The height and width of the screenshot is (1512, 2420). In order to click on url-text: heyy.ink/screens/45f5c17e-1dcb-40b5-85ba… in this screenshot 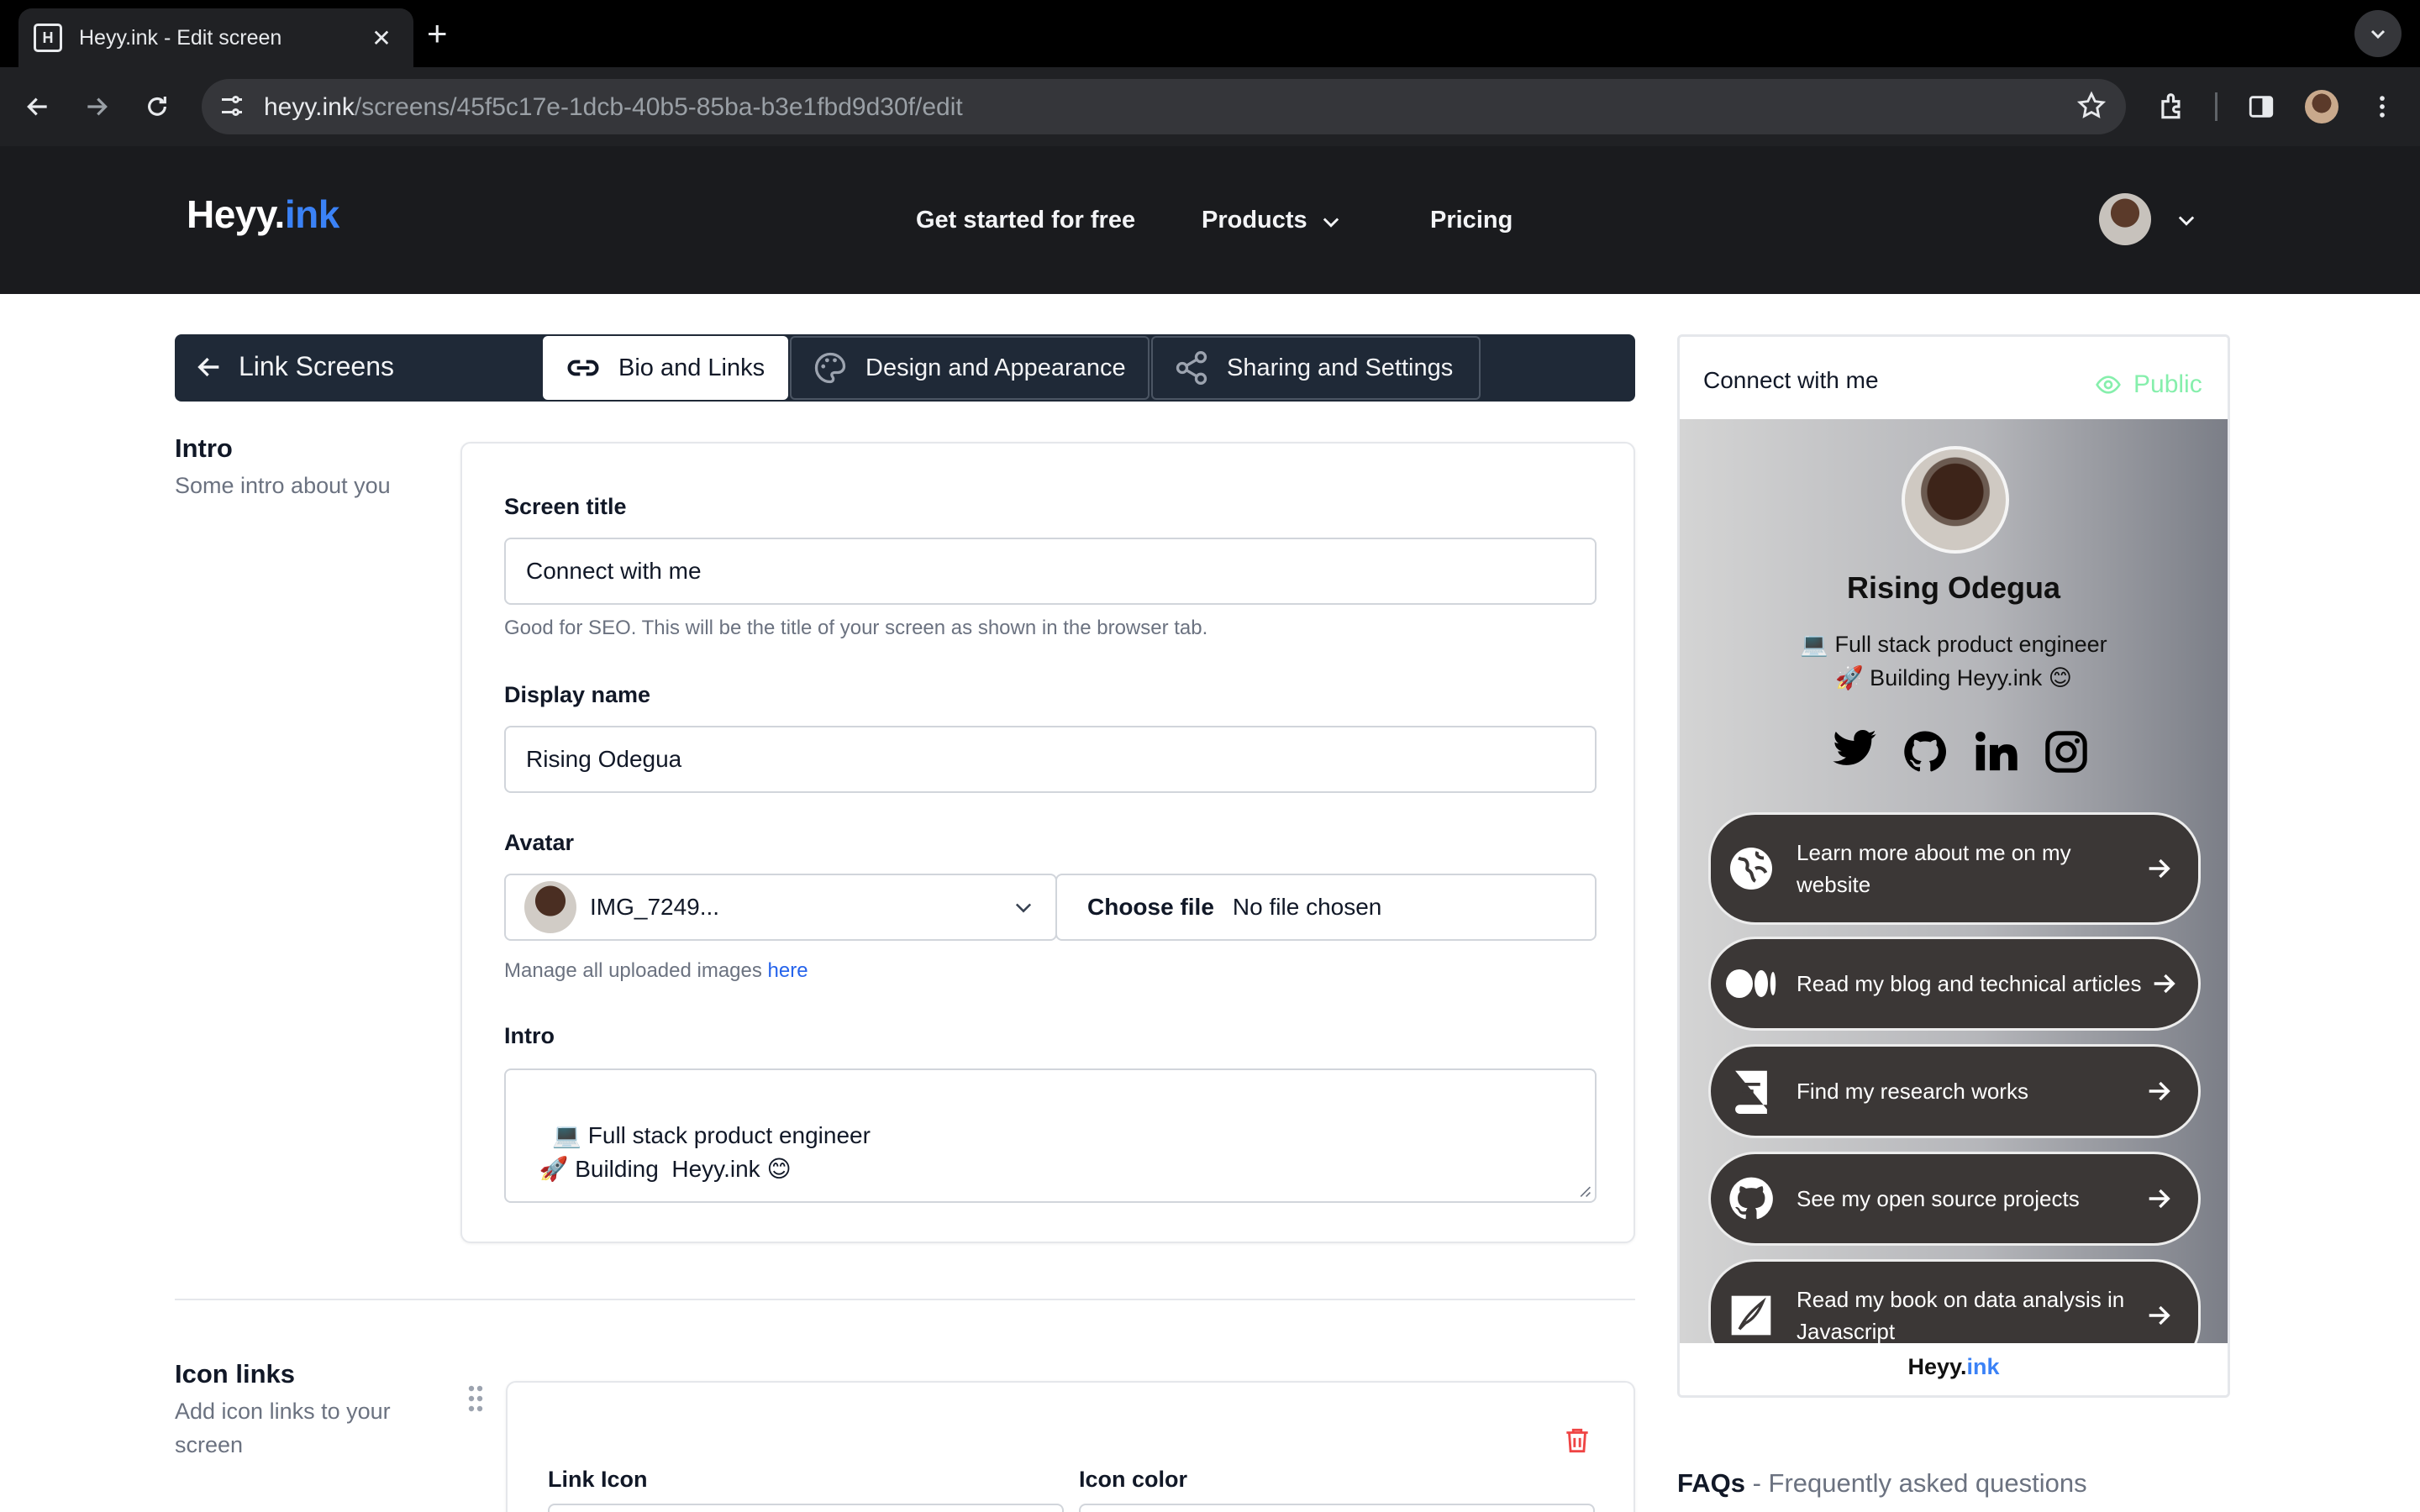, I will do `click(613, 107)`.